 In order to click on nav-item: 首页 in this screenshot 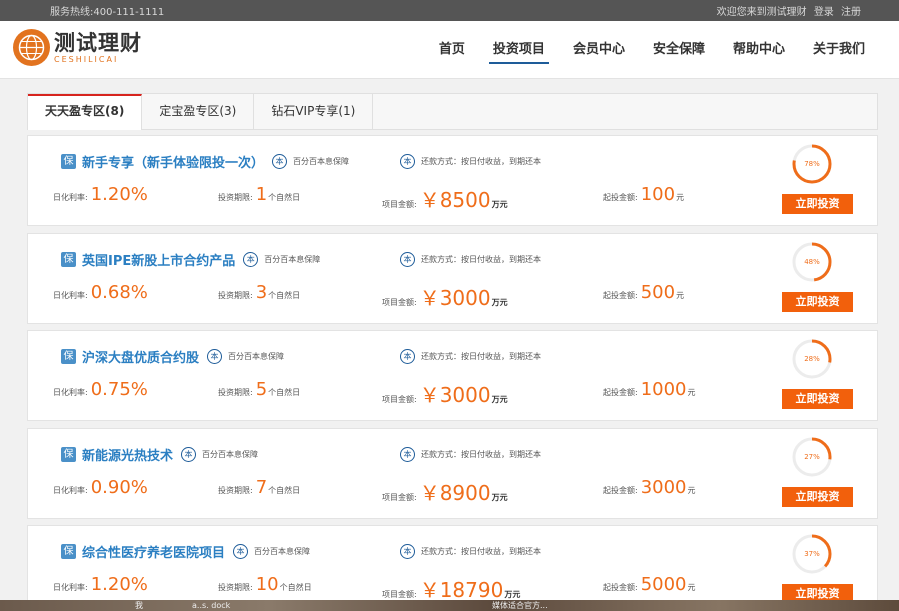, I will do `click(452, 50)`.